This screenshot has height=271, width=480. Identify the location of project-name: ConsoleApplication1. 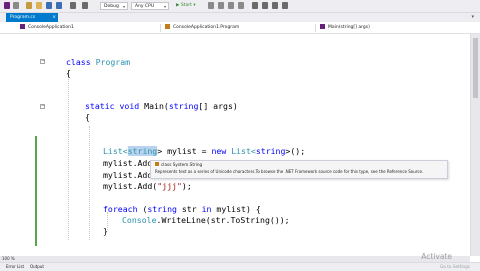
(51, 27).